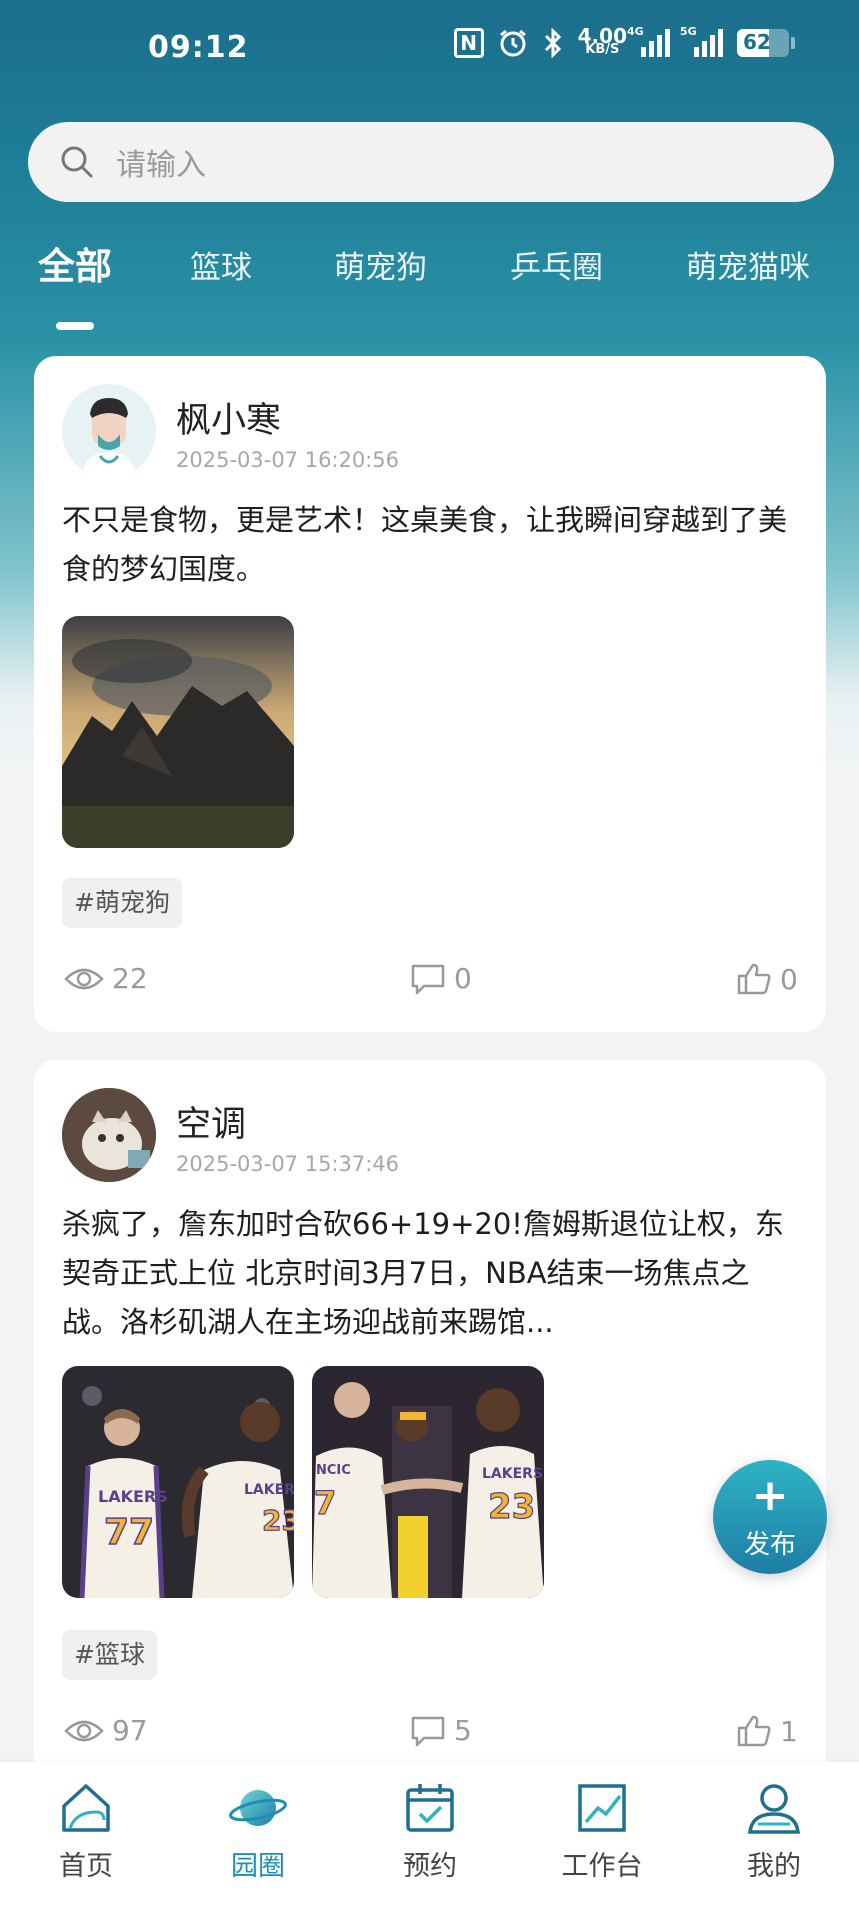 The width and height of the screenshot is (859, 1920). I want to click on like-button: 0, so click(767, 979).